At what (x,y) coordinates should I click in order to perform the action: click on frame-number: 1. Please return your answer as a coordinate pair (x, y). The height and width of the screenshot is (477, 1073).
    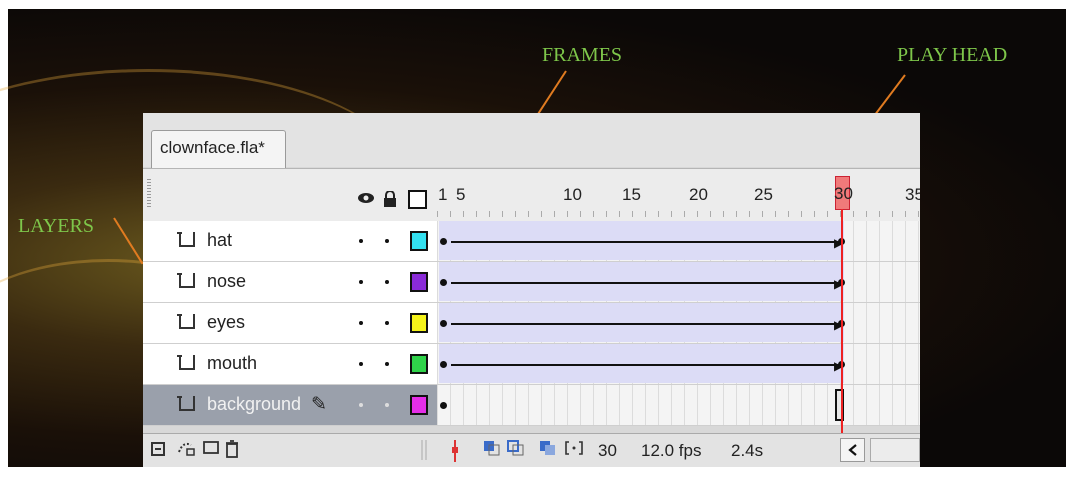
    Looking at the image, I should click on (443, 194).